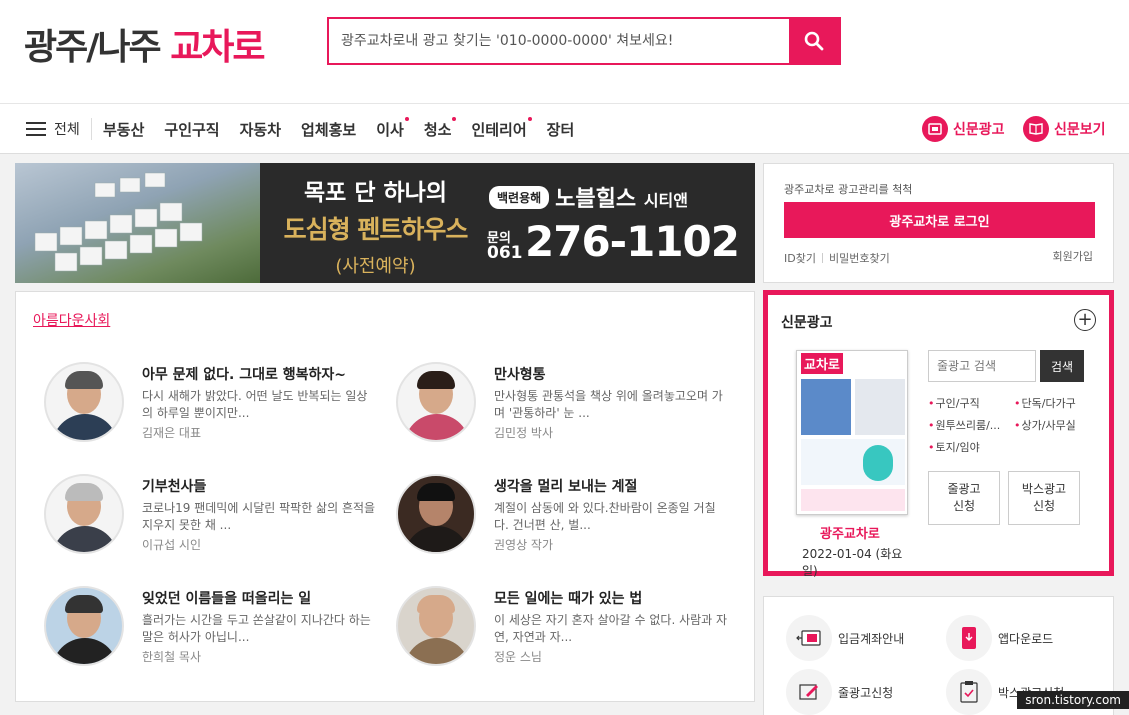 The image size is (1129, 715). I want to click on hamburger-icon, so click(36, 129).